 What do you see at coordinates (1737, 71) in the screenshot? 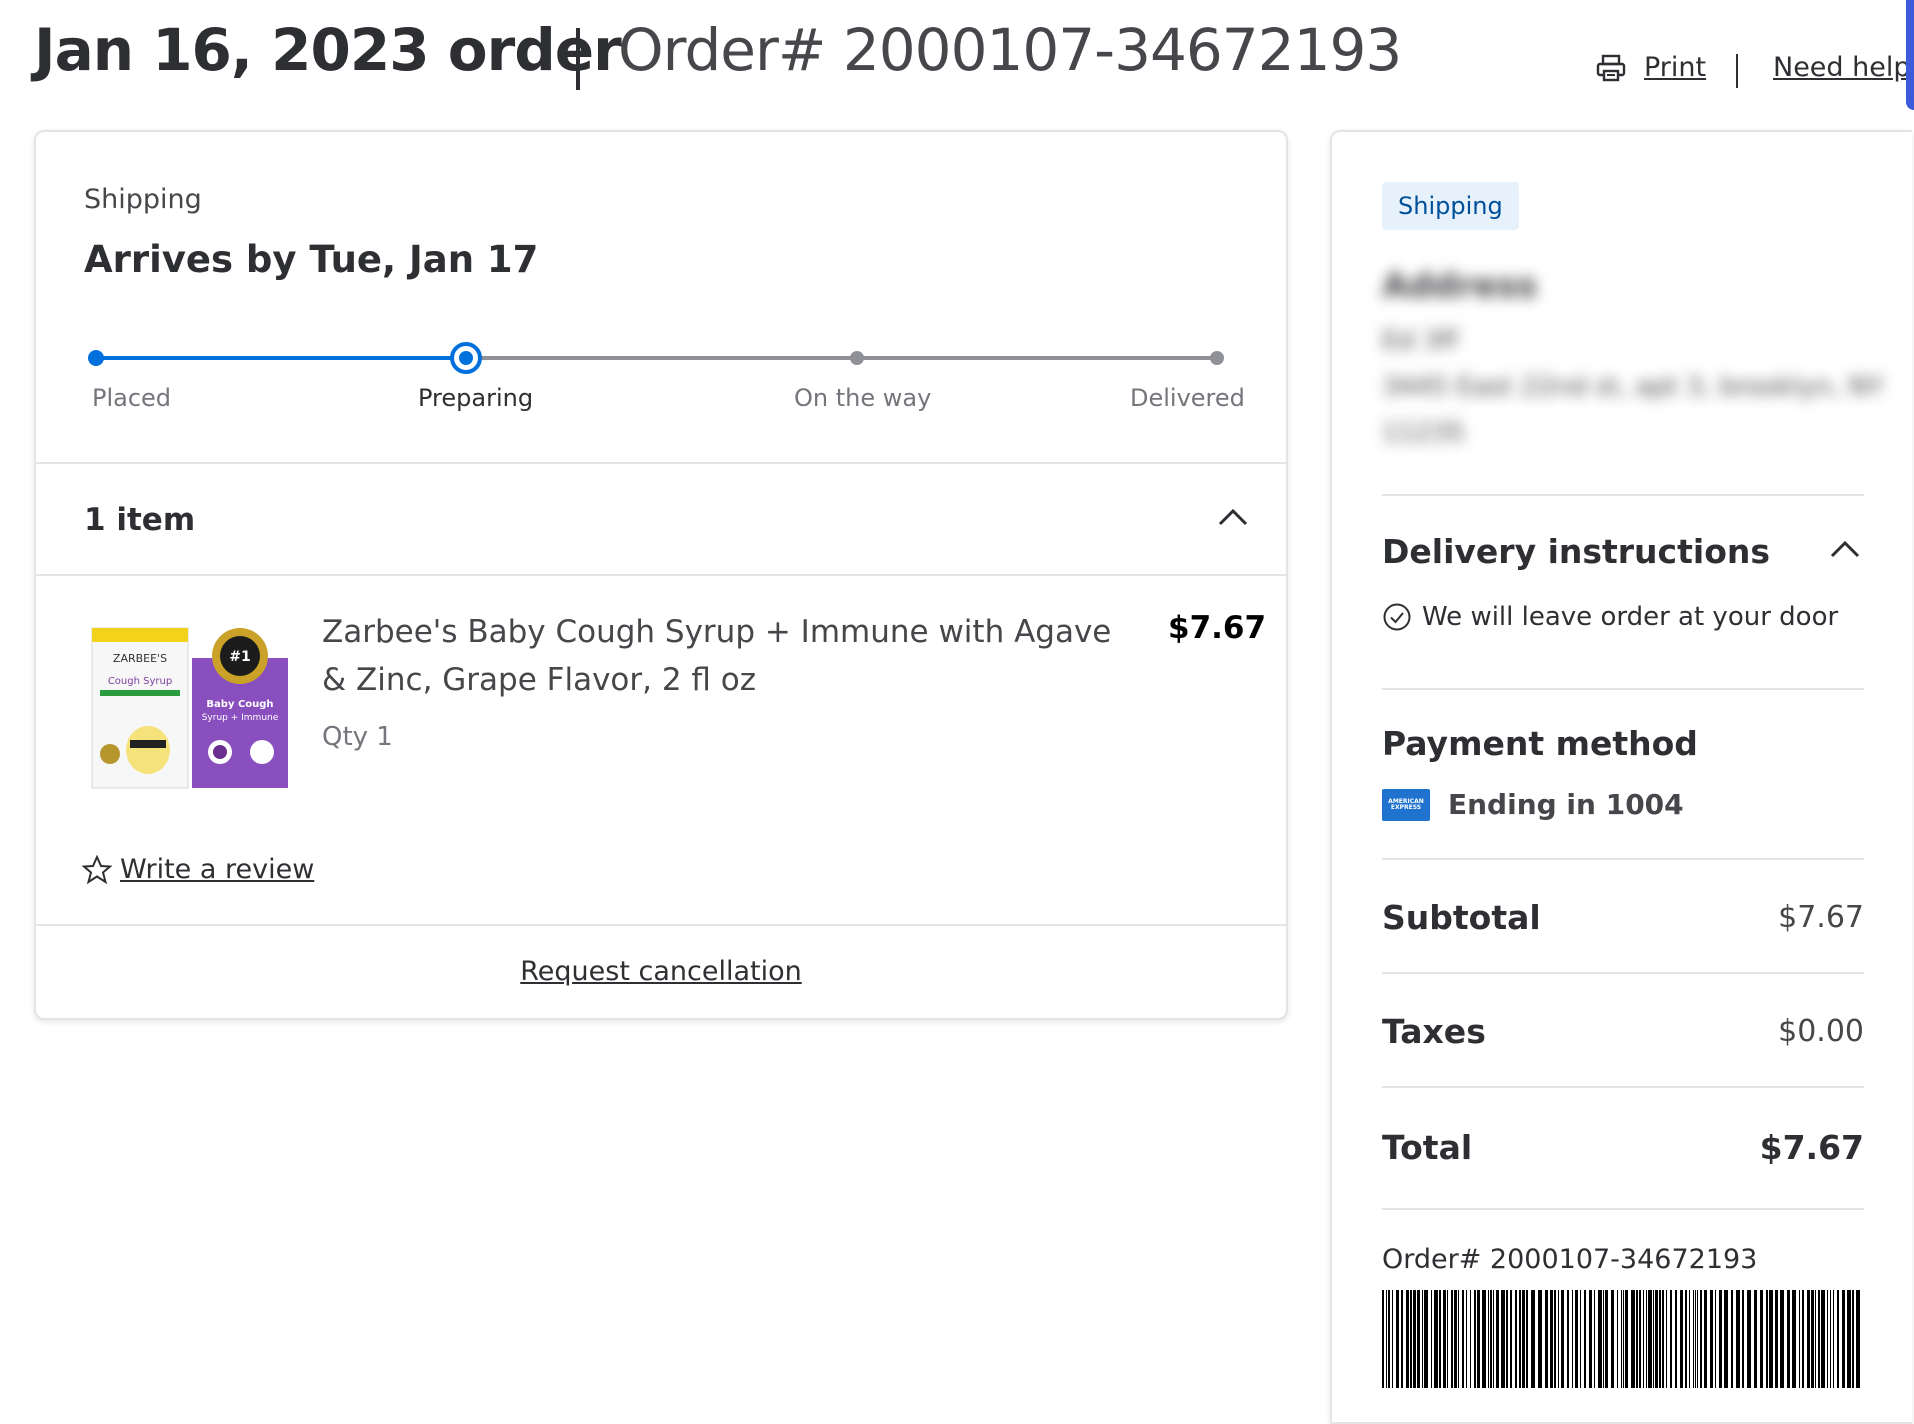
I see `header-divider` at bounding box center [1737, 71].